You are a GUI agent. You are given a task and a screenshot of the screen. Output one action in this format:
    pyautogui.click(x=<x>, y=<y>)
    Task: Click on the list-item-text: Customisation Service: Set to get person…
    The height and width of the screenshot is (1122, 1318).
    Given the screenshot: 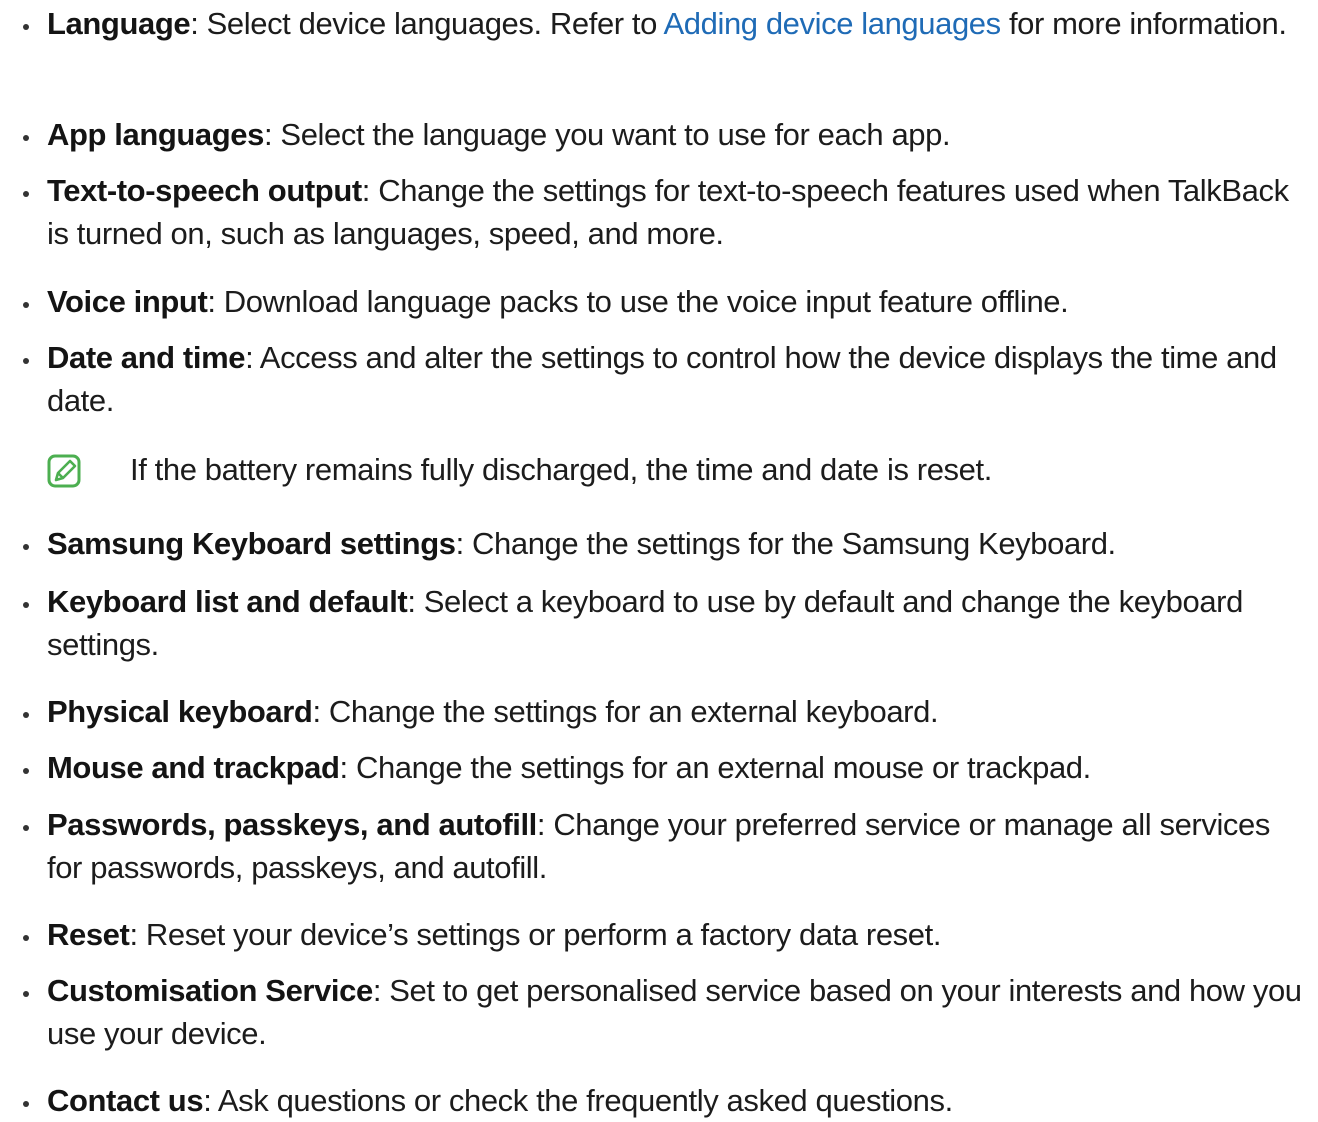 What is the action you would take?
    pyautogui.click(x=678, y=1012)
    